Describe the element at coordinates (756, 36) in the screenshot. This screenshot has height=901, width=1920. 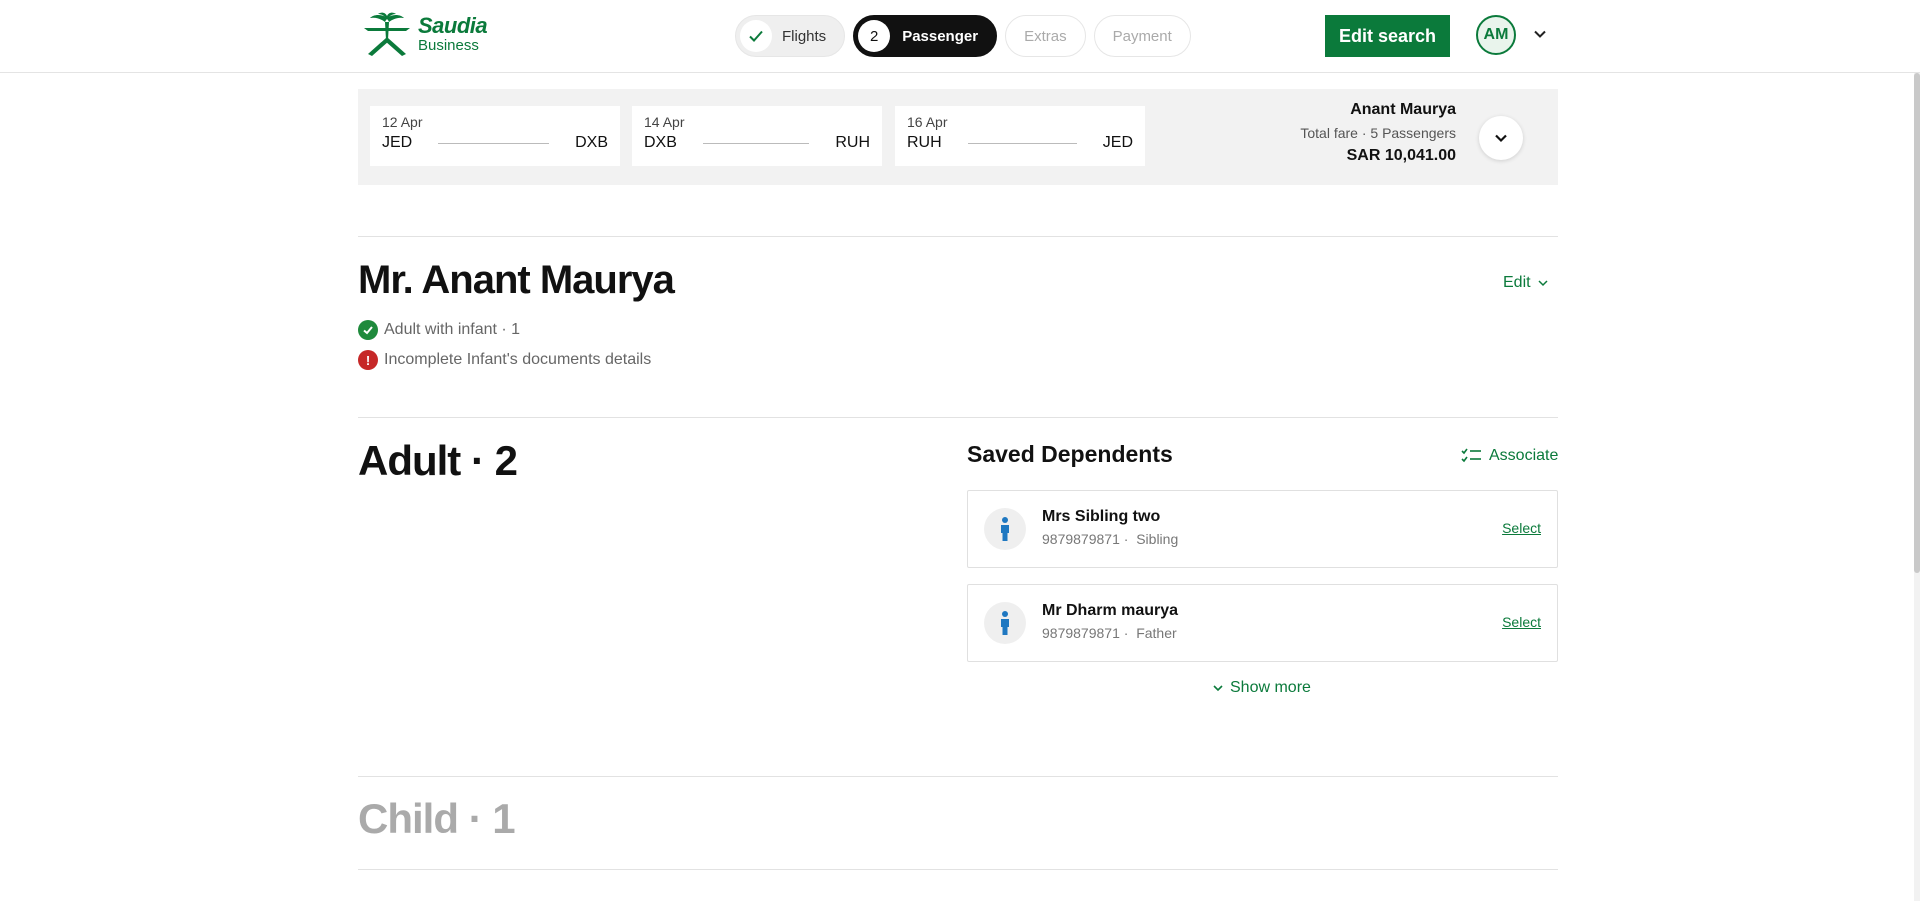
I see `check-icon` at that location.